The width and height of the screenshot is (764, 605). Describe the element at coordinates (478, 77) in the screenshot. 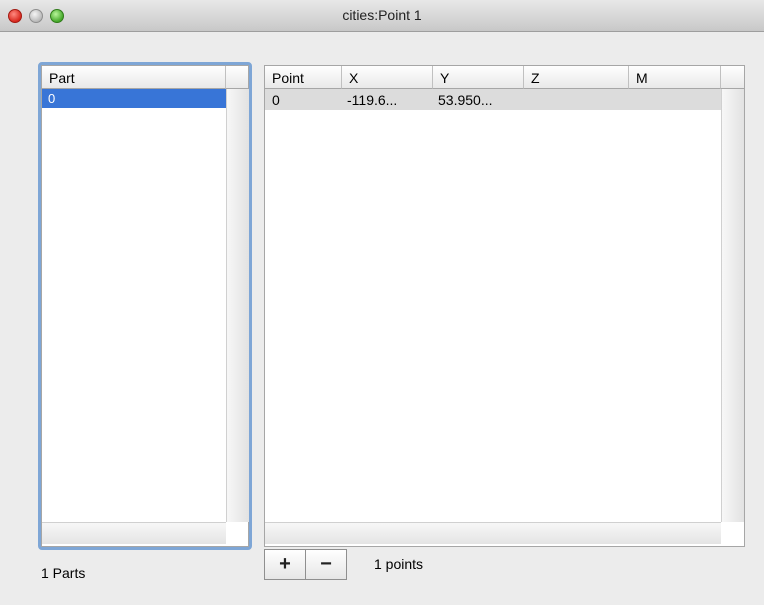

I see `column-header-y: Y` at that location.